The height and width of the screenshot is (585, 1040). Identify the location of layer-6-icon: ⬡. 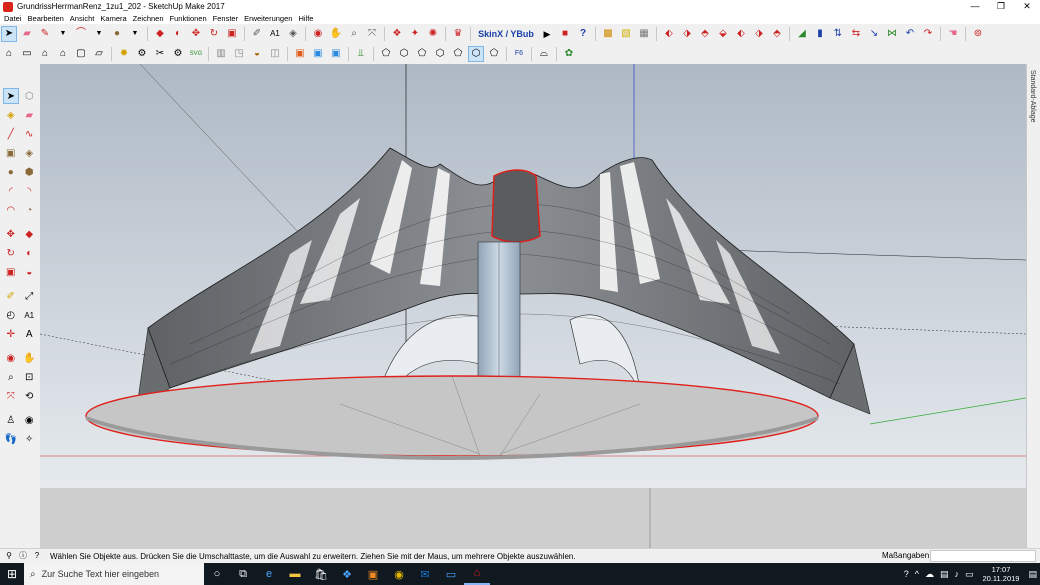
(476, 54).